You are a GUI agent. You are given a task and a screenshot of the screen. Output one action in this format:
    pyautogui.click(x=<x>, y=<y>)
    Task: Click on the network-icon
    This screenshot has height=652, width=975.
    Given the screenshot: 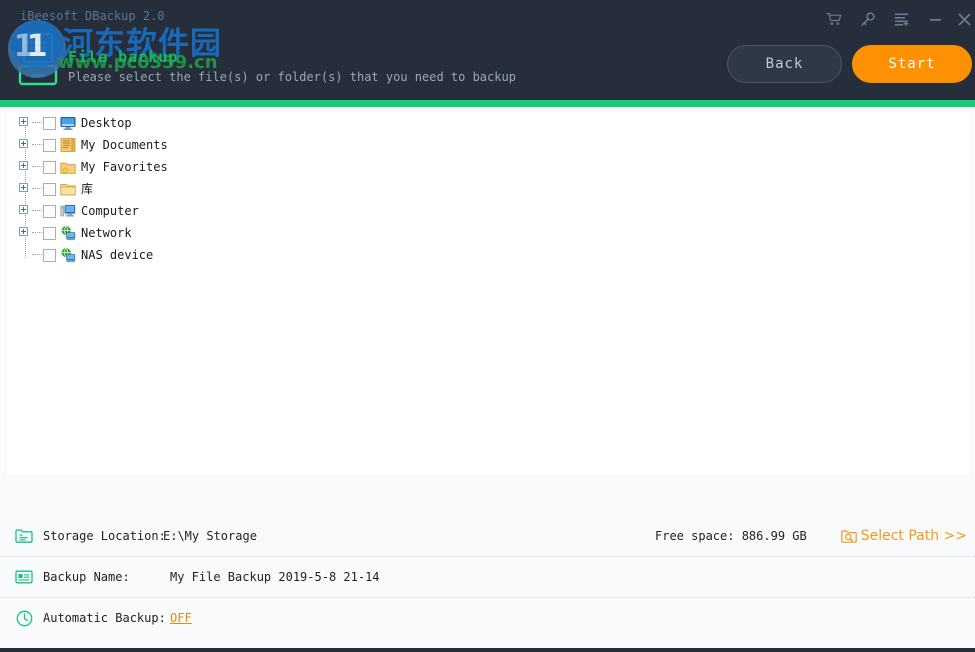 What is the action you would take?
    pyautogui.click(x=68, y=233)
    